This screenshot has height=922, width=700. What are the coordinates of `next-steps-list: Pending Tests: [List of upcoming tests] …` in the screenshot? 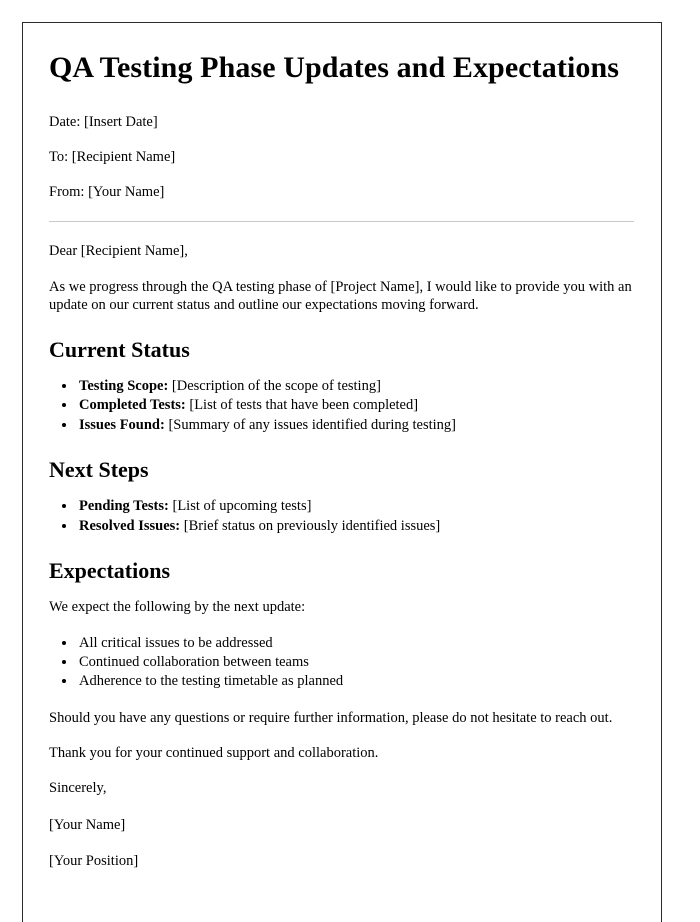 It's located at (341, 516).